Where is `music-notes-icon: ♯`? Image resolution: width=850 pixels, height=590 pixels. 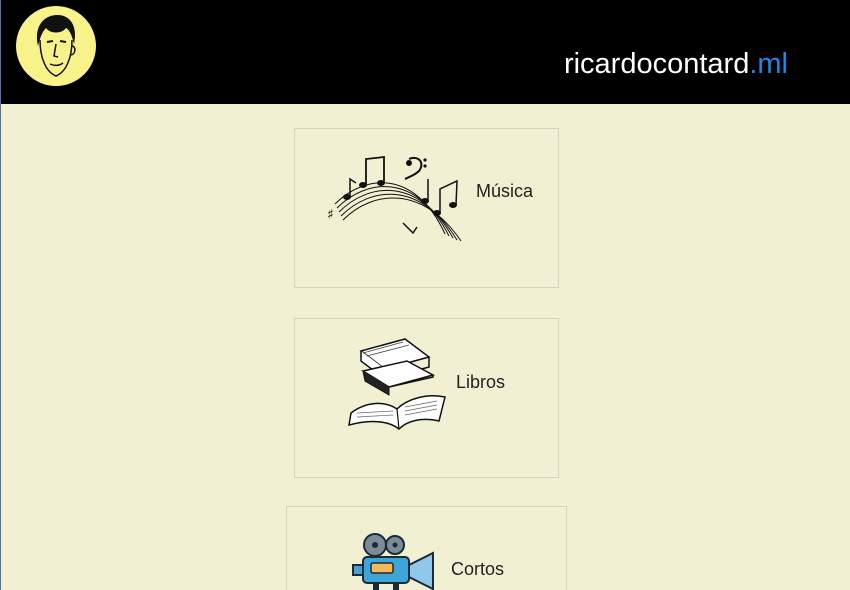
music-notes-icon: ♯ is located at coordinates (394, 198).